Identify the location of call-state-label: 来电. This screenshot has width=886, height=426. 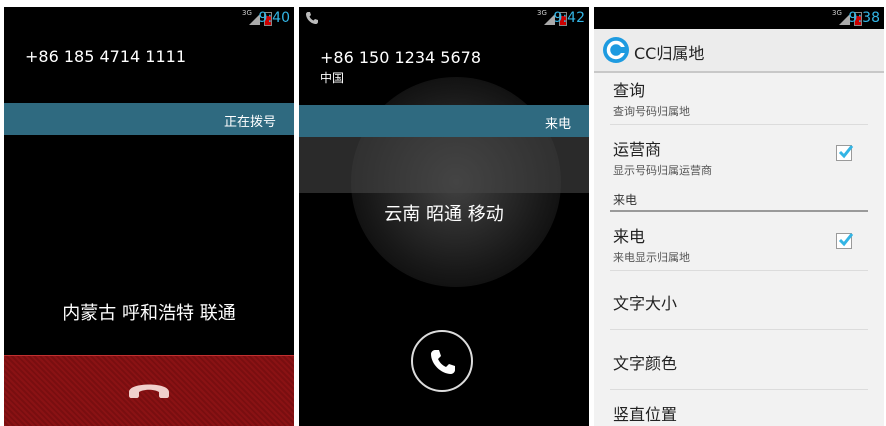
(557, 124).